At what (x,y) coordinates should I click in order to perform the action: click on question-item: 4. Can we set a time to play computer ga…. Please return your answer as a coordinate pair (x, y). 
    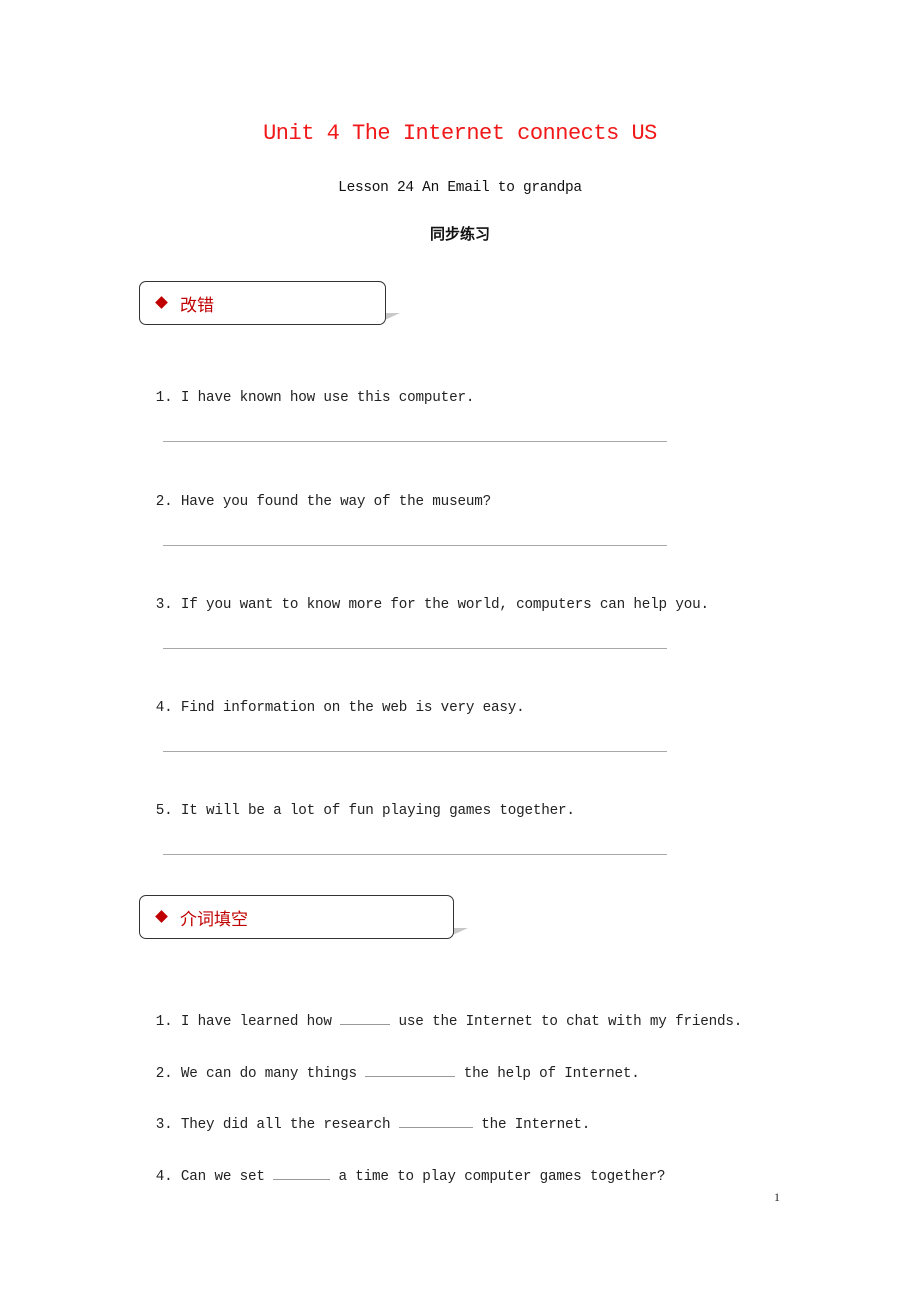
    Looking at the image, I should click on (402, 1167).